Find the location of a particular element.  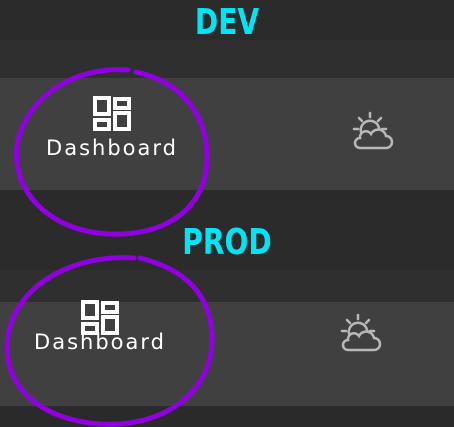

dashboard-tile-prod: Dashboard is located at coordinates (100, 327).